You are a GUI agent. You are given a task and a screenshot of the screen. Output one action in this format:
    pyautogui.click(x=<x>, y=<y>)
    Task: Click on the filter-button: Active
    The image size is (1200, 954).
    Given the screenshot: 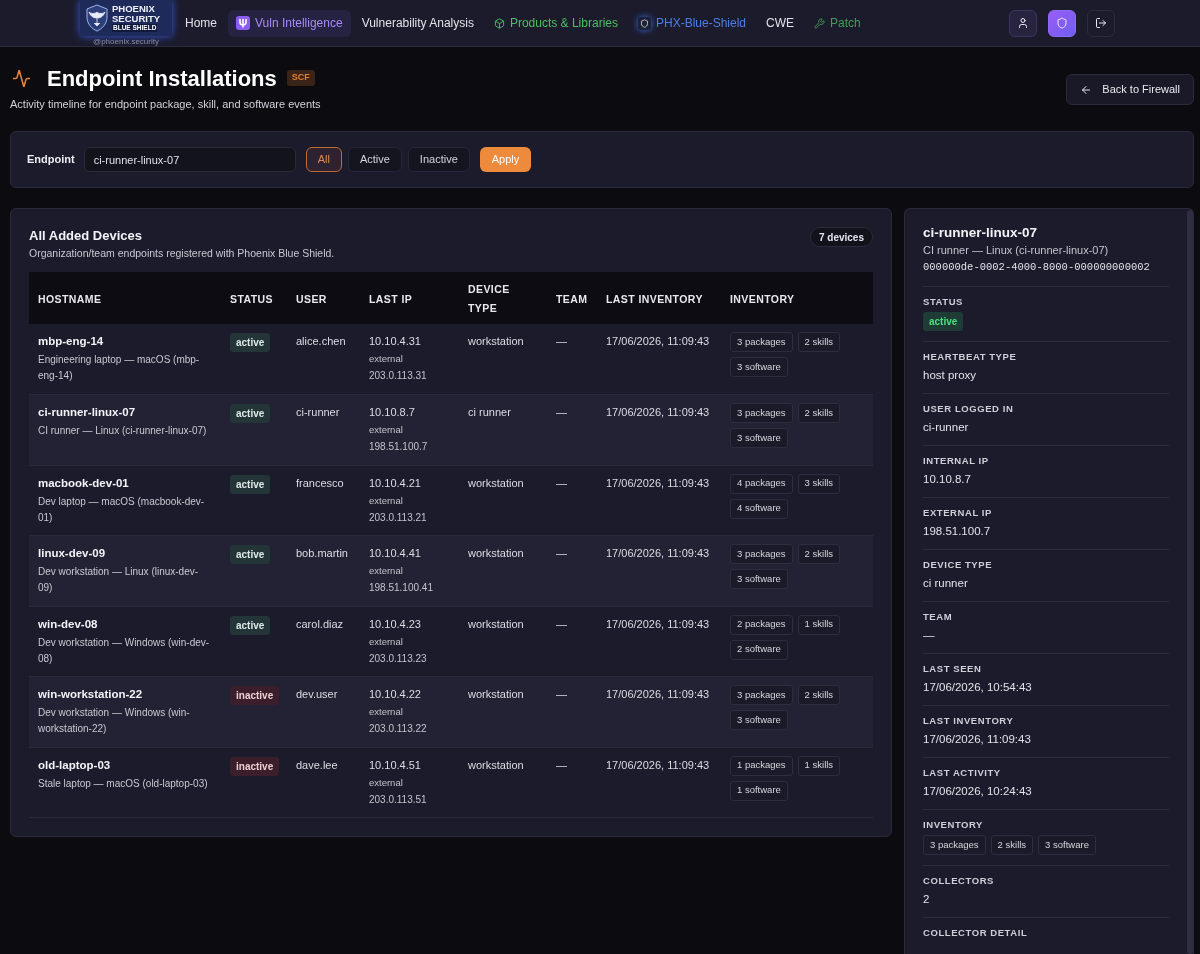 What is the action you would take?
    pyautogui.click(x=374, y=159)
    